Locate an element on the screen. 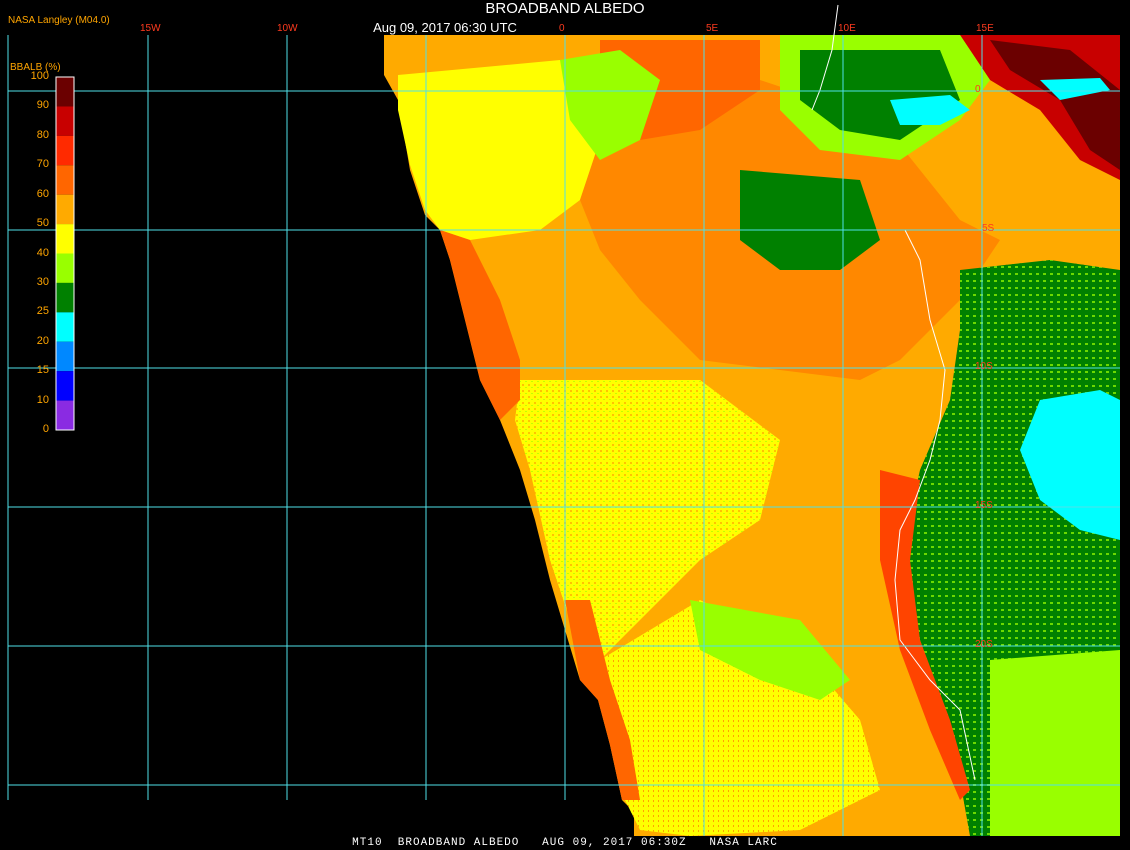 Image resolution: width=1130 pixels, height=850 pixels. lon-label-15w: 15W is located at coordinates (150, 28).